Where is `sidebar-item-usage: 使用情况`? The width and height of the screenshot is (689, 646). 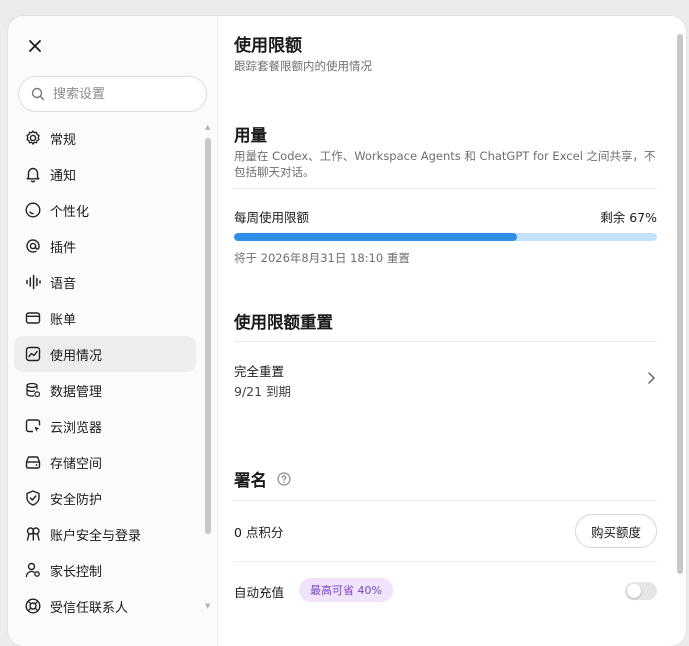 sidebar-item-usage: 使用情况 is located at coordinates (105, 354).